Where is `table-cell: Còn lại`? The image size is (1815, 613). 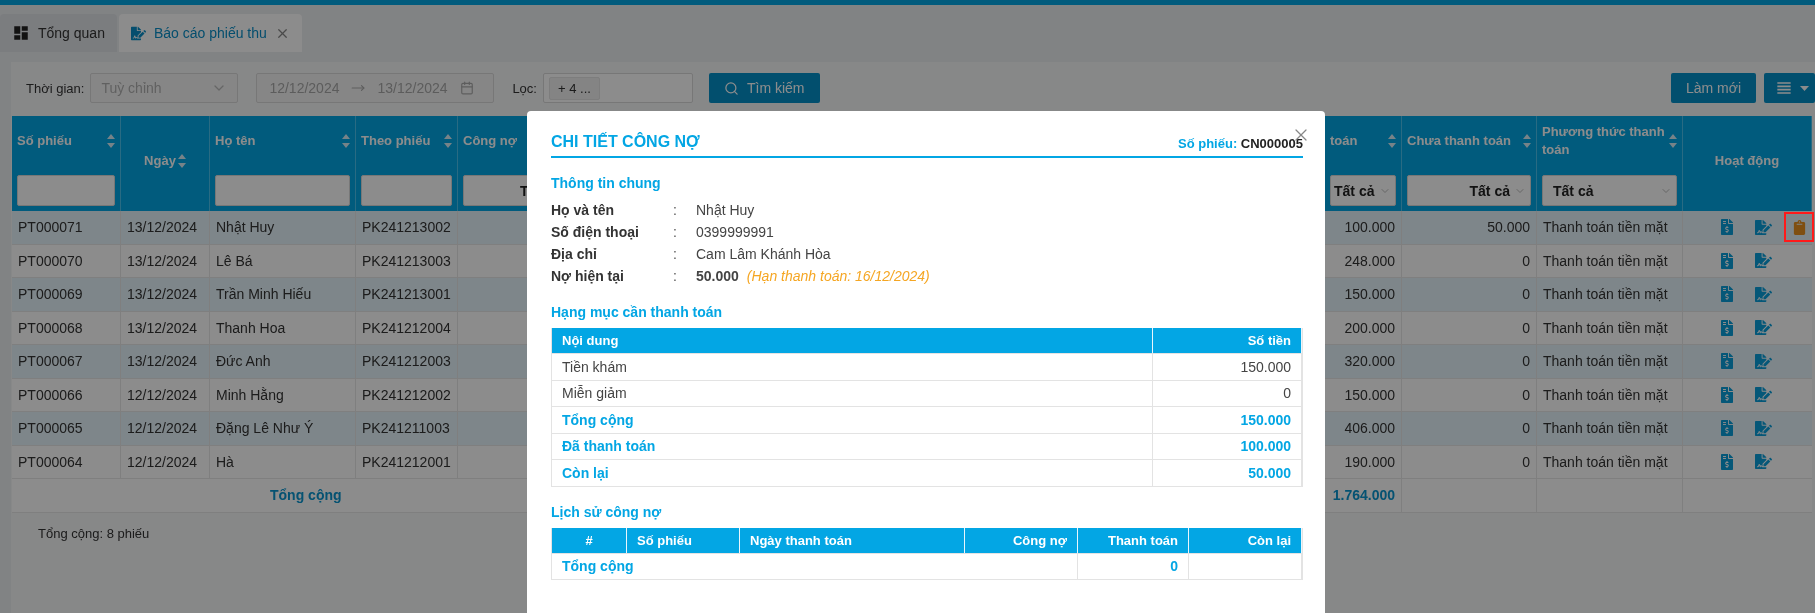 table-cell: Còn lại is located at coordinates (852, 473).